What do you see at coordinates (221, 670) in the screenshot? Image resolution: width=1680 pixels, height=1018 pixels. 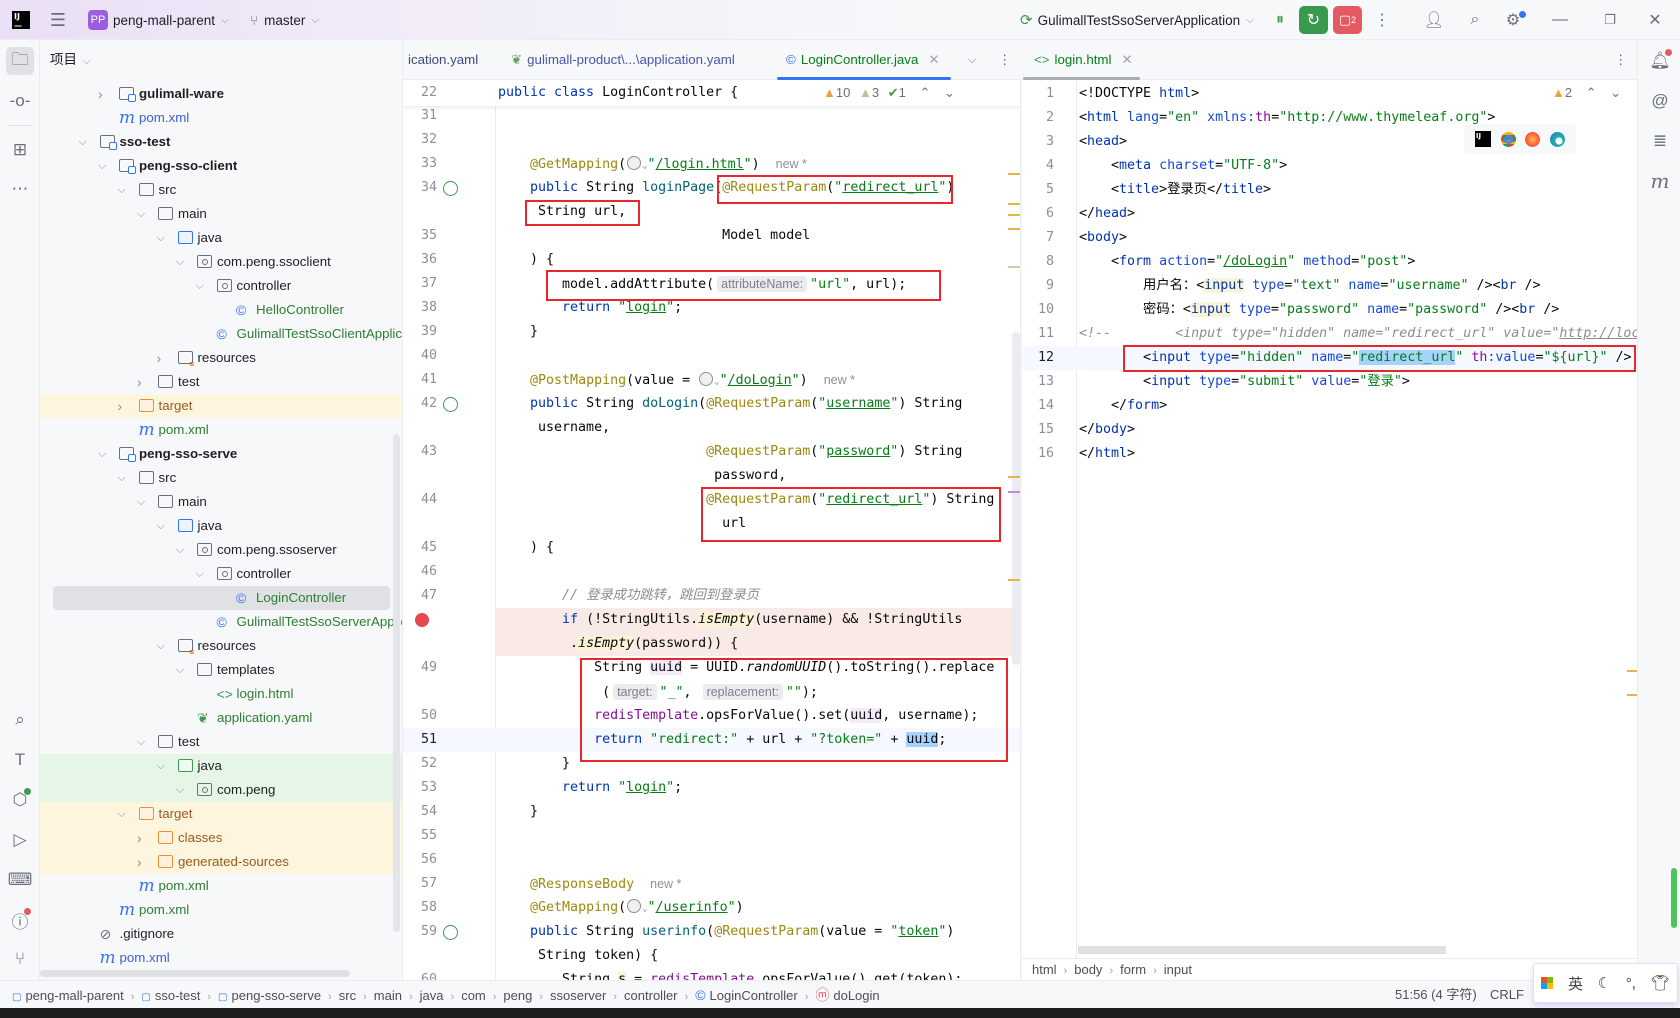 I see `tree-item-folder: ⌵ templates` at bounding box center [221, 670].